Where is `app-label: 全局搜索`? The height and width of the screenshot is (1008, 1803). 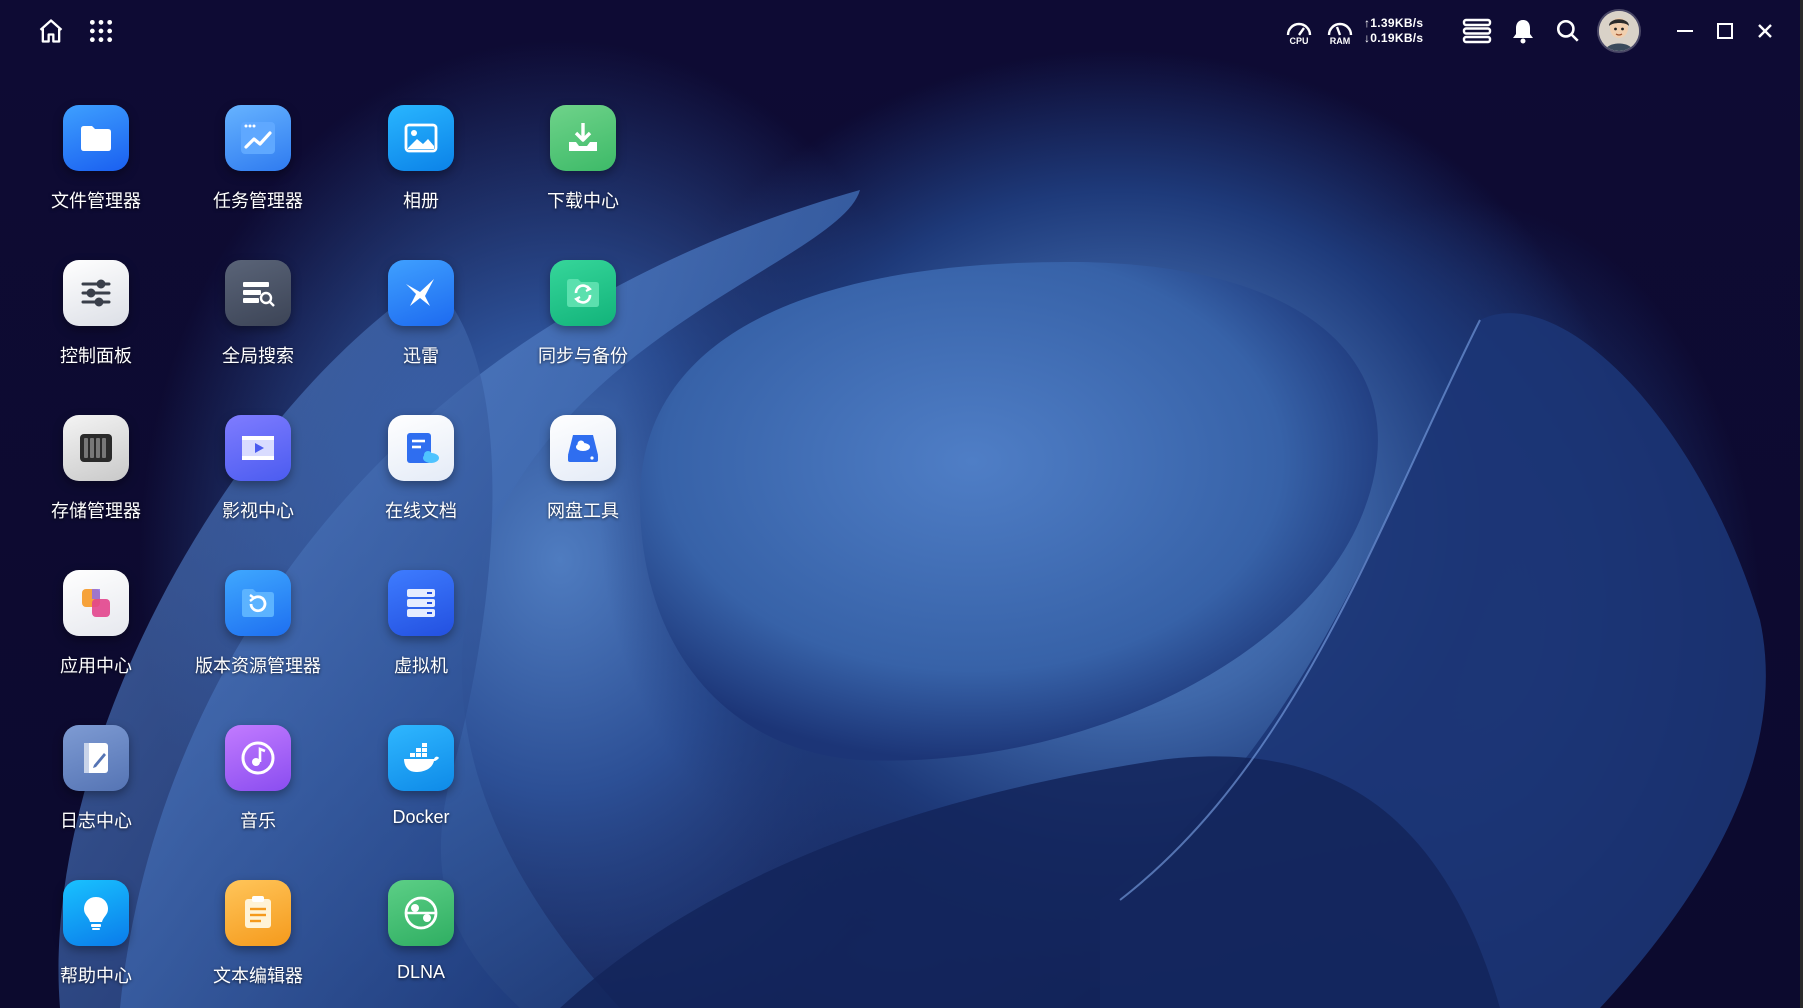
app-label: 全局搜索 is located at coordinates (258, 356).